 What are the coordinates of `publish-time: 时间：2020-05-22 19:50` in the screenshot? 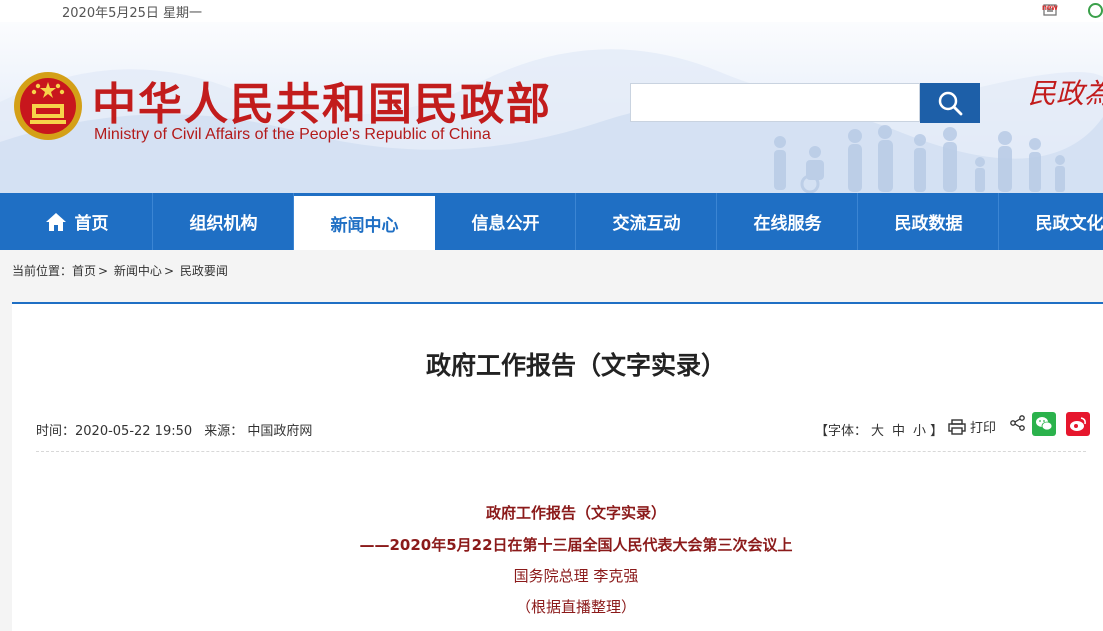 It's located at (114, 431).